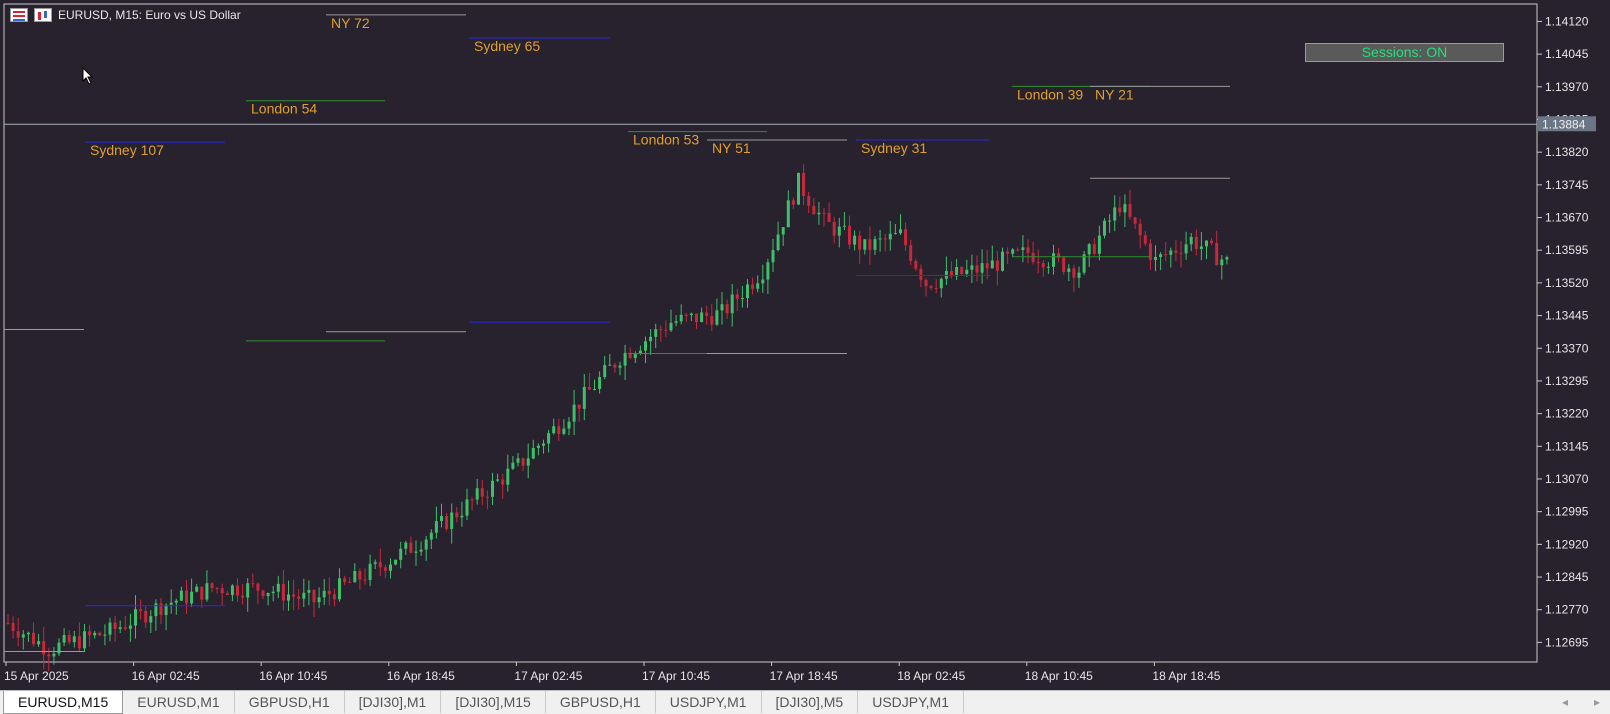  Describe the element at coordinates (1597, 702) in the screenshot. I see `scroll-right-icon: ▸` at that location.